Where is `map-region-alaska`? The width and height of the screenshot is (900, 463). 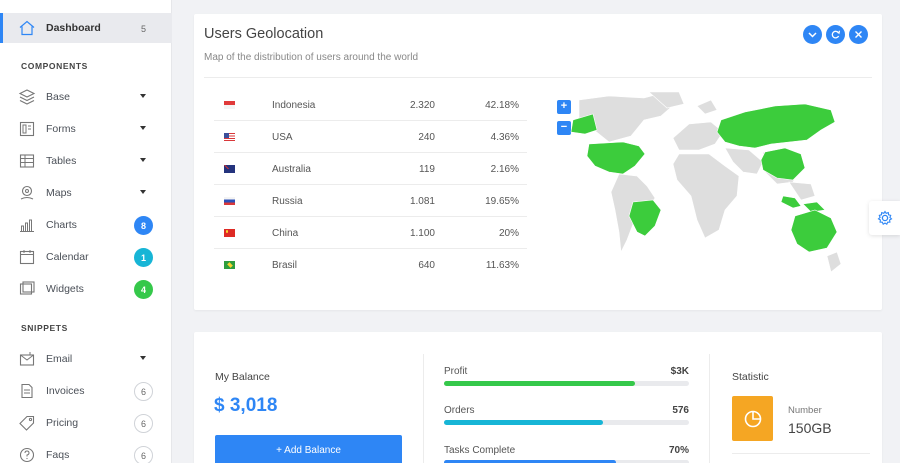
map-region-alaska is located at coordinates (584, 124).